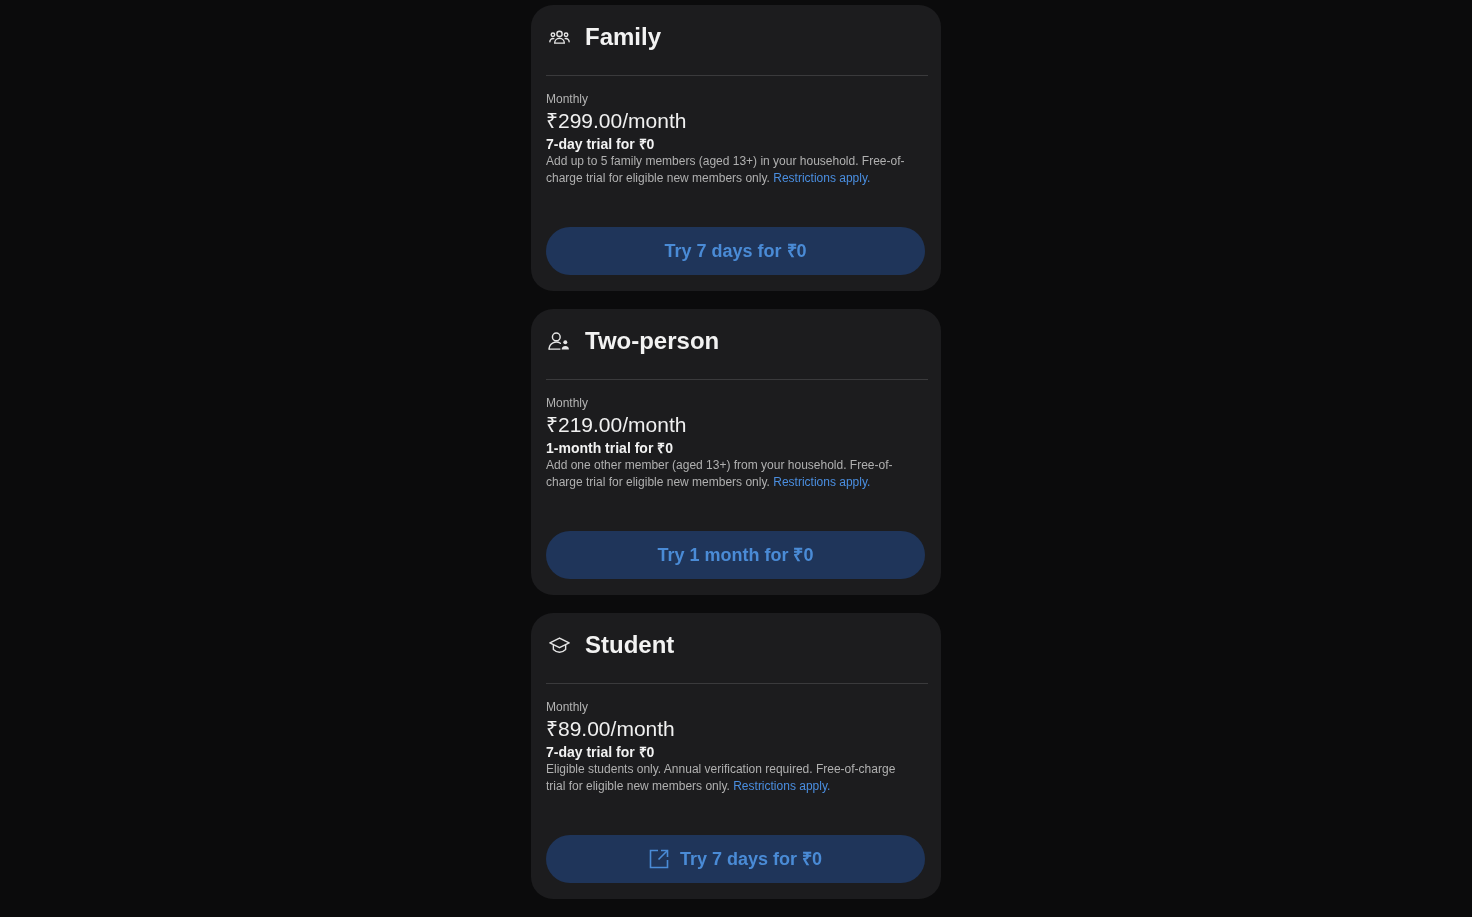  What do you see at coordinates (559, 37) in the screenshot?
I see `group-icon` at bounding box center [559, 37].